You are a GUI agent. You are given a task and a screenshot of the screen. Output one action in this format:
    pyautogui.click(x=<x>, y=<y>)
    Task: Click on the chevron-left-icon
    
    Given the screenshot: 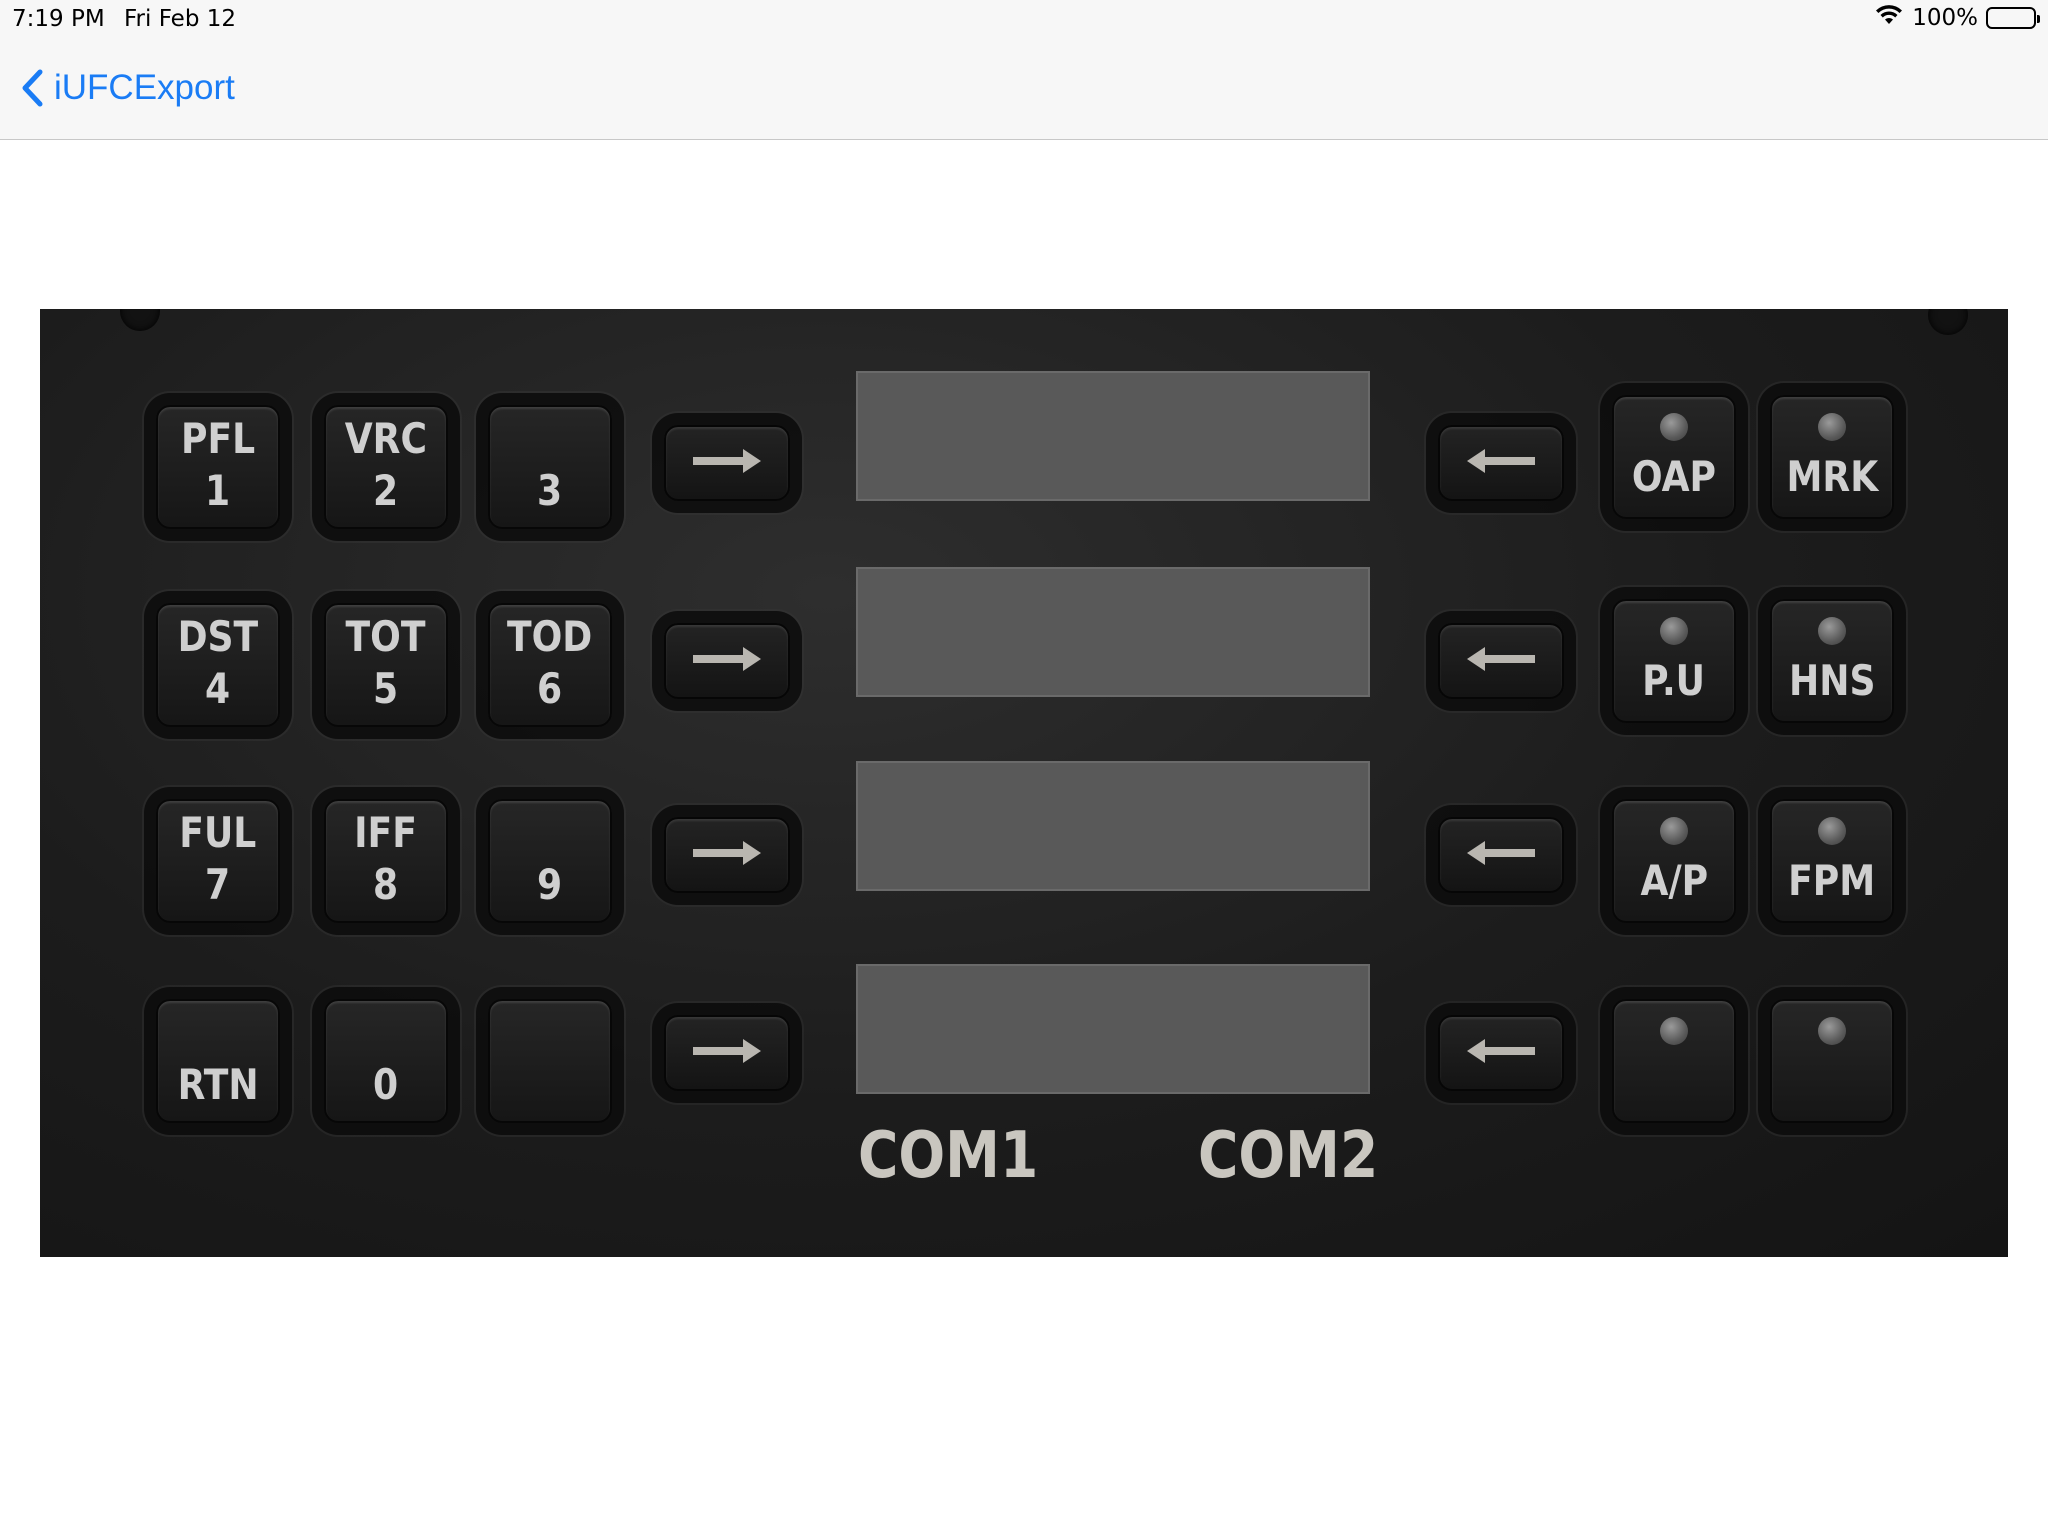 What is the action you would take?
    pyautogui.click(x=32, y=88)
    